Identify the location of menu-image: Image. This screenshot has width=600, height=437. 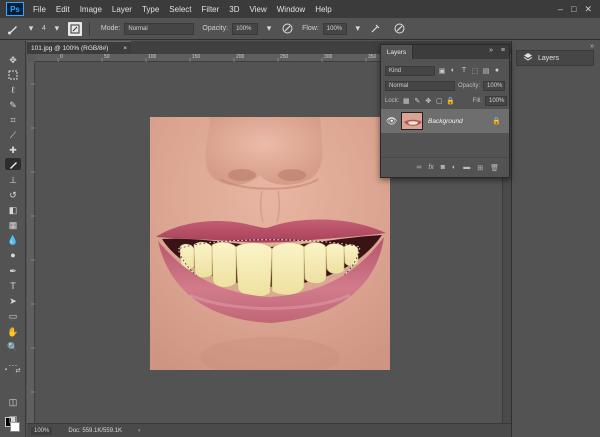
(91, 9).